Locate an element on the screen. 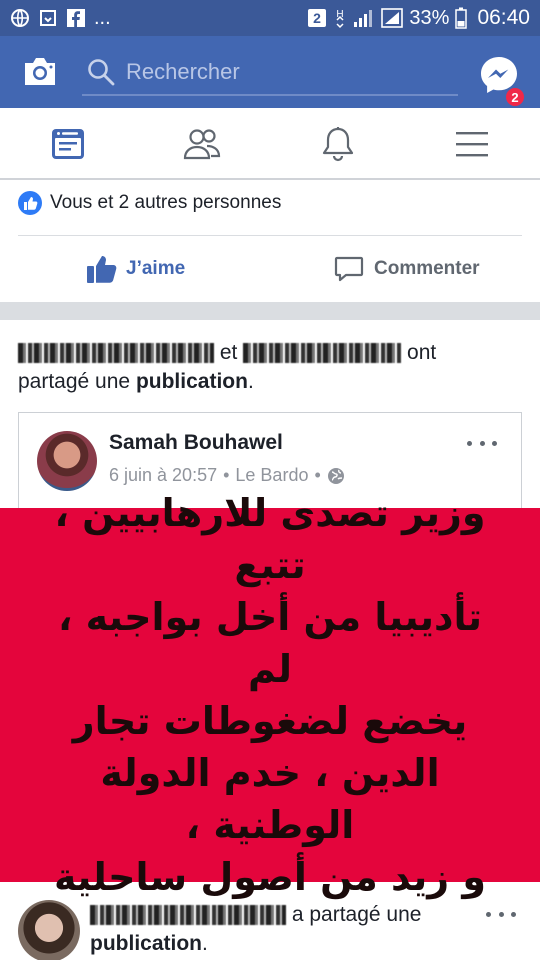 The image size is (540, 960). thumbs-up-icon is located at coordinates (102, 269).